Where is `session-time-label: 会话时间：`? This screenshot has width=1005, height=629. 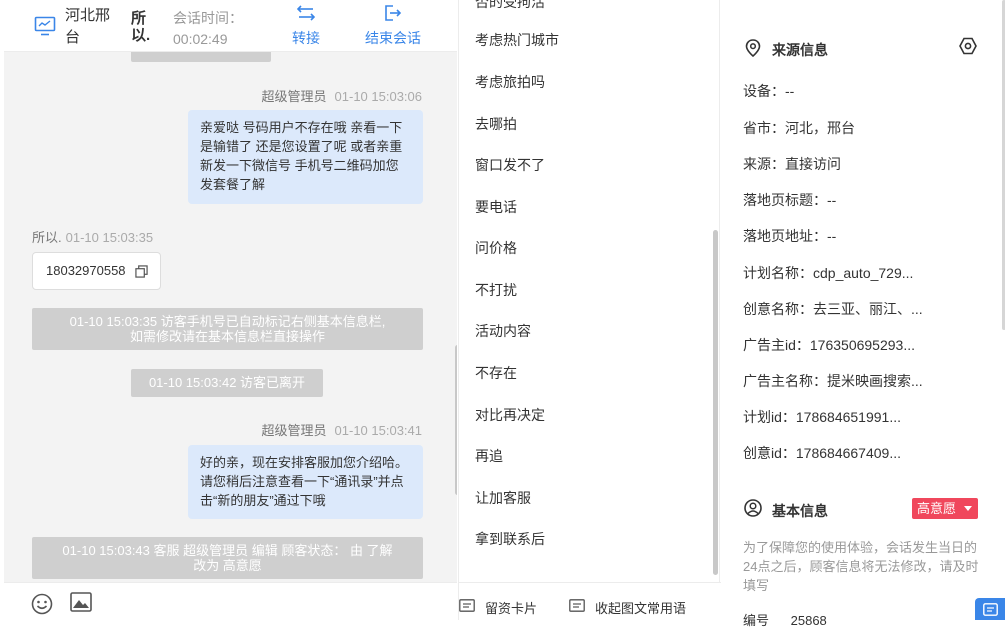
session-time-label: 会话时间： is located at coordinates (208, 18).